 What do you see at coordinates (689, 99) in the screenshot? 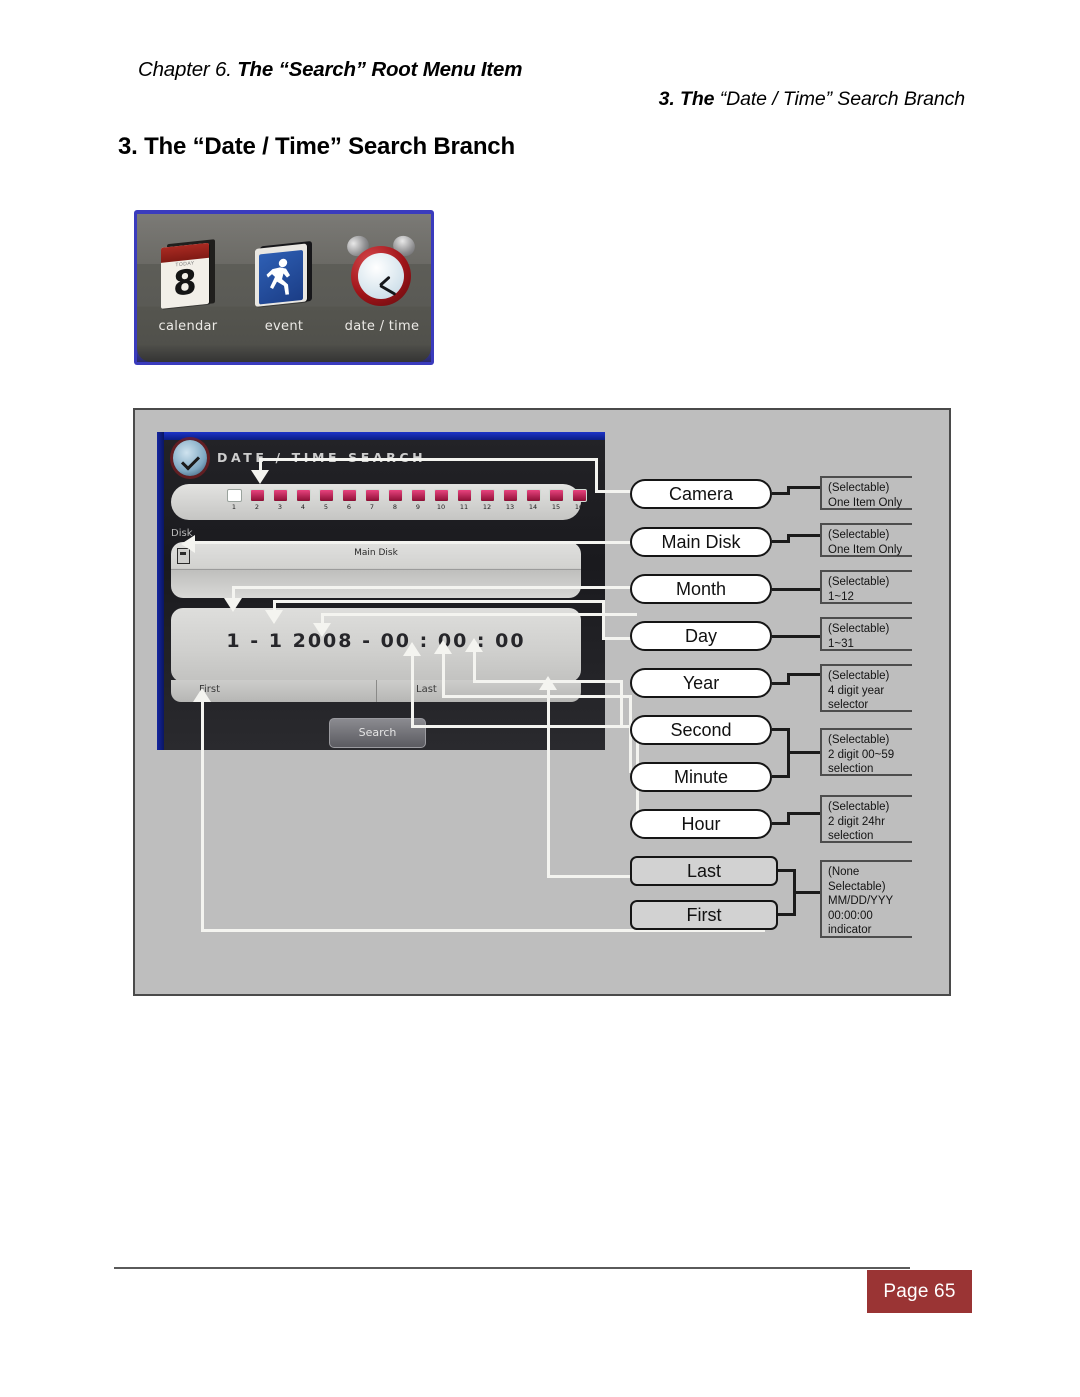
I see `branch-strong: 3. The` at bounding box center [689, 99].